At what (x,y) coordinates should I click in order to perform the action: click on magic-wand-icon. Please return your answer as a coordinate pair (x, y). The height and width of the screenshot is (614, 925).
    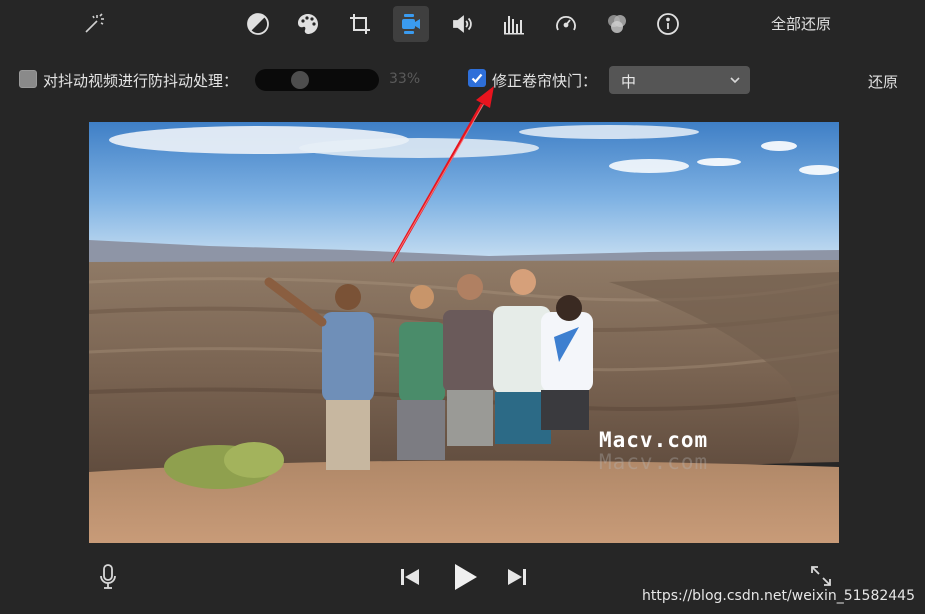
    Looking at the image, I should click on (94, 23).